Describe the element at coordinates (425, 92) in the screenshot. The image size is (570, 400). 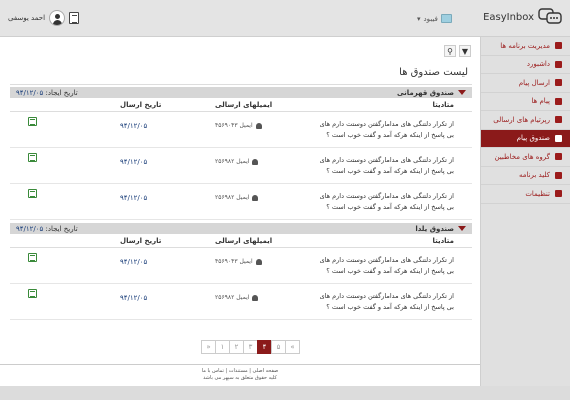
I see `mailbox-name-label: صندوق قهرمانی` at that location.